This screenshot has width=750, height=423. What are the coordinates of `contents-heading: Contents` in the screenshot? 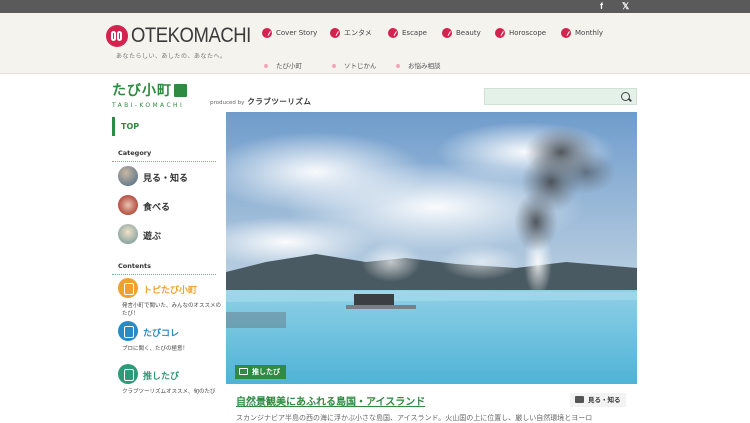 It's located at (164, 268).